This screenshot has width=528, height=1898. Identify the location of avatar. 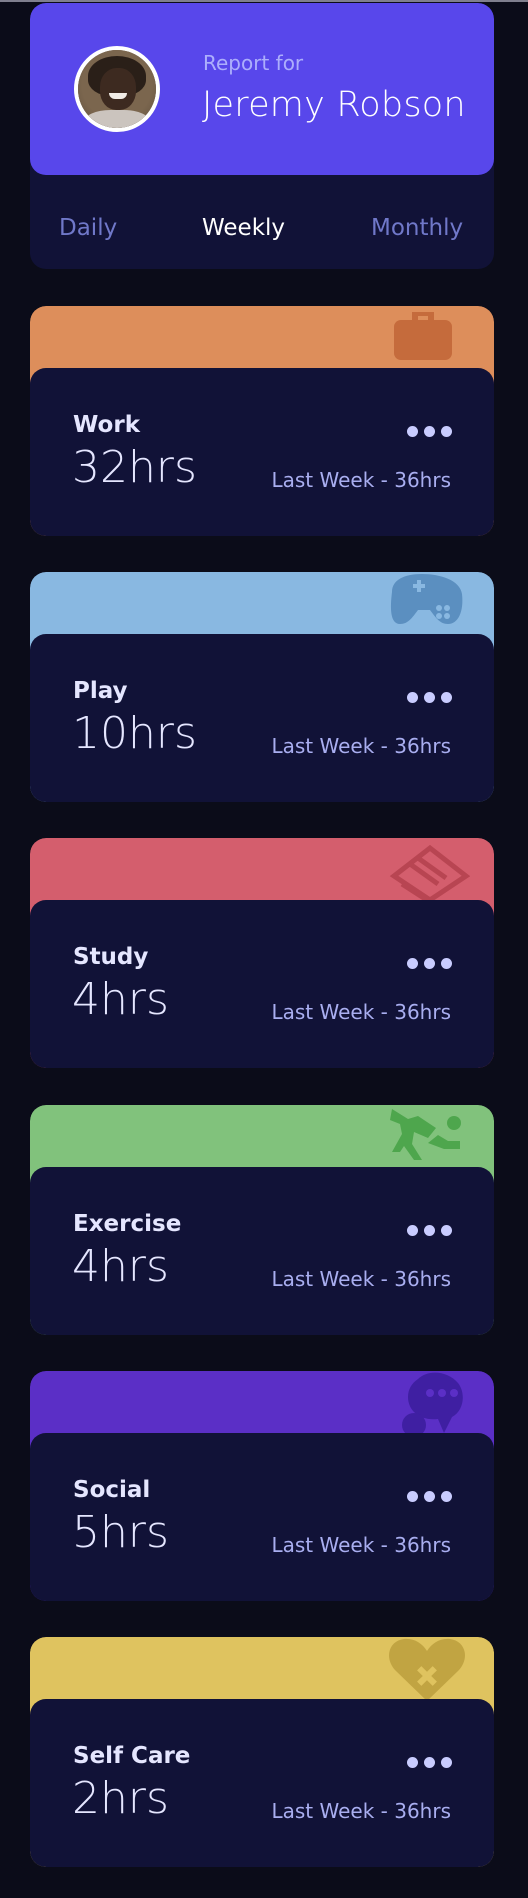
(117, 89).